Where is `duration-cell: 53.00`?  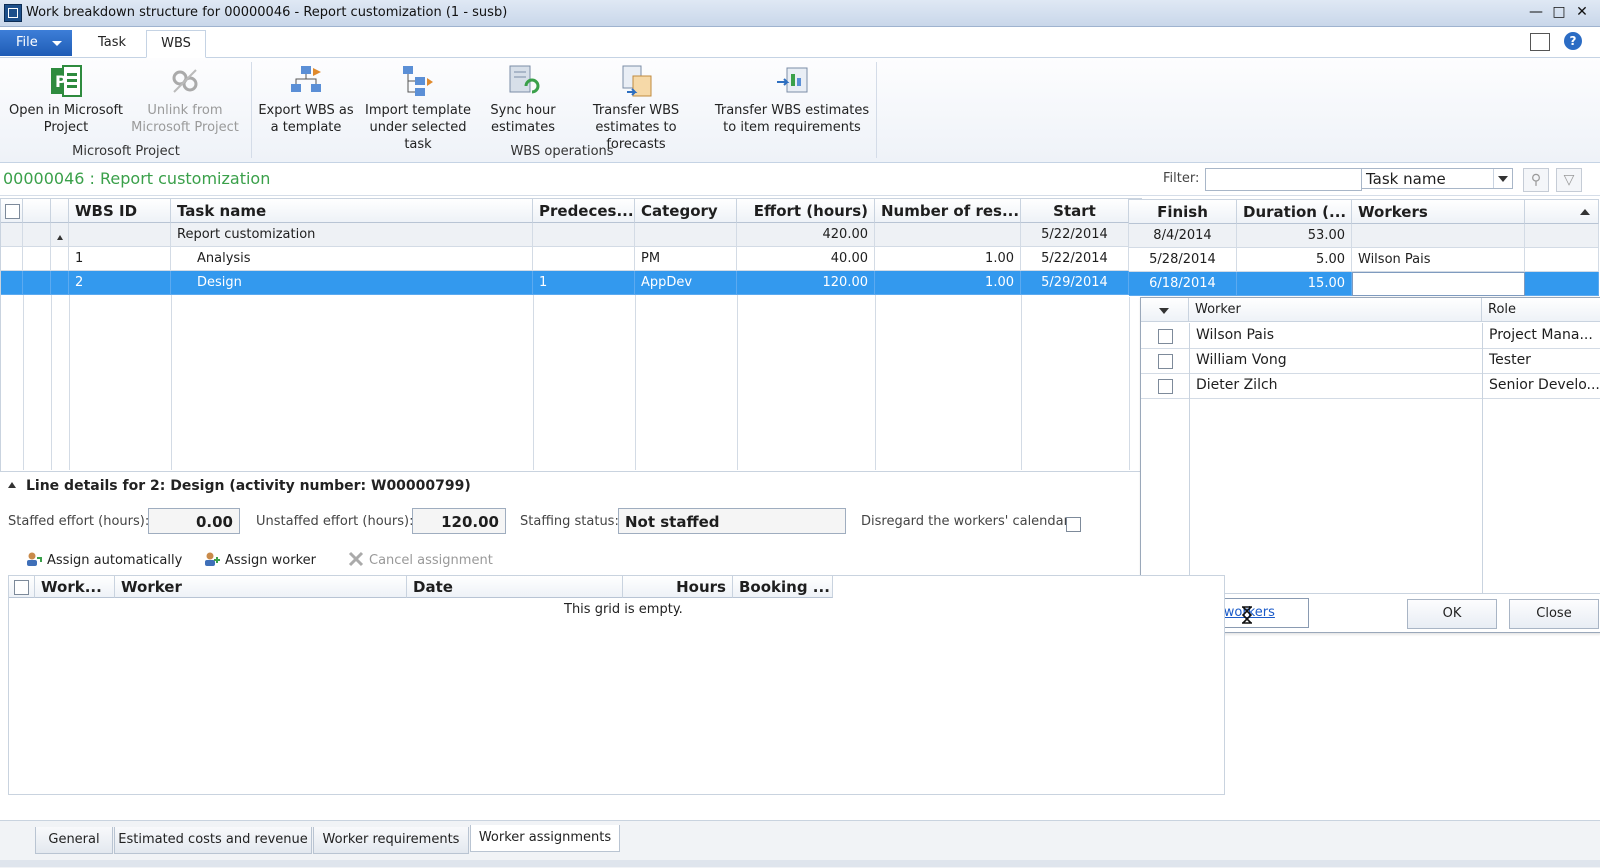 duration-cell: 53.00 is located at coordinates (1294, 236).